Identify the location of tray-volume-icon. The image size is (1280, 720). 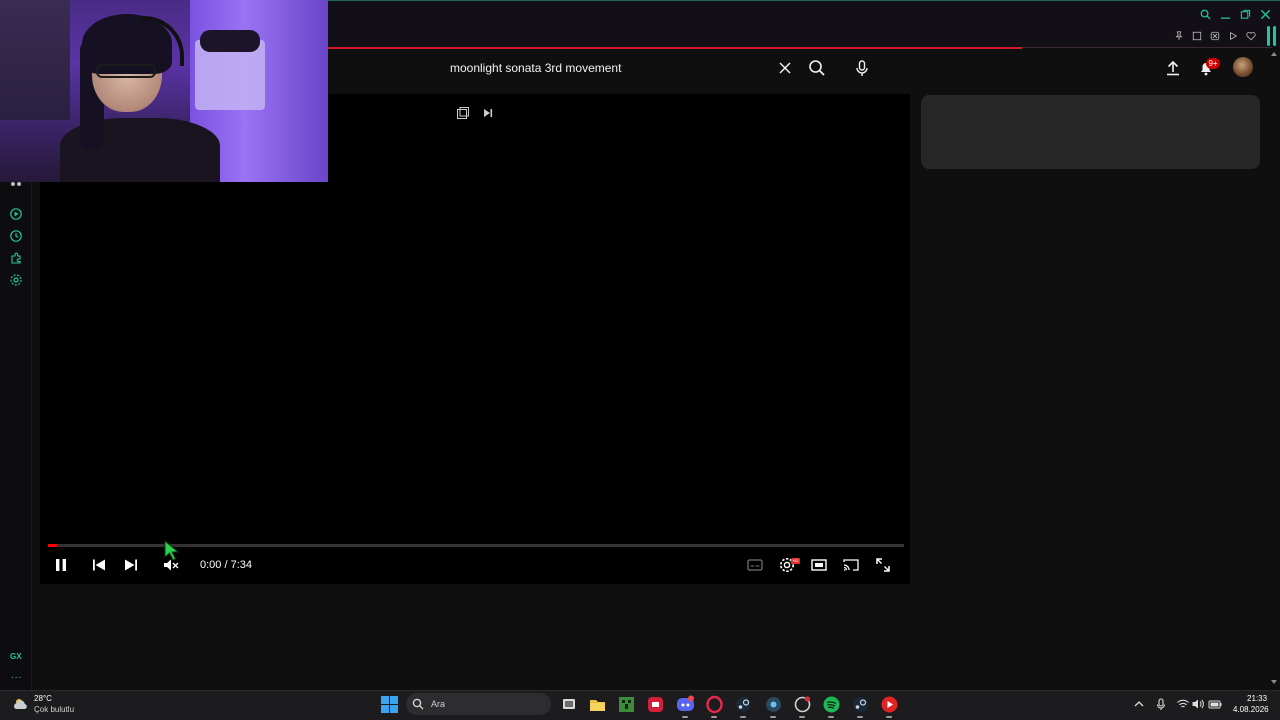
(1198, 704).